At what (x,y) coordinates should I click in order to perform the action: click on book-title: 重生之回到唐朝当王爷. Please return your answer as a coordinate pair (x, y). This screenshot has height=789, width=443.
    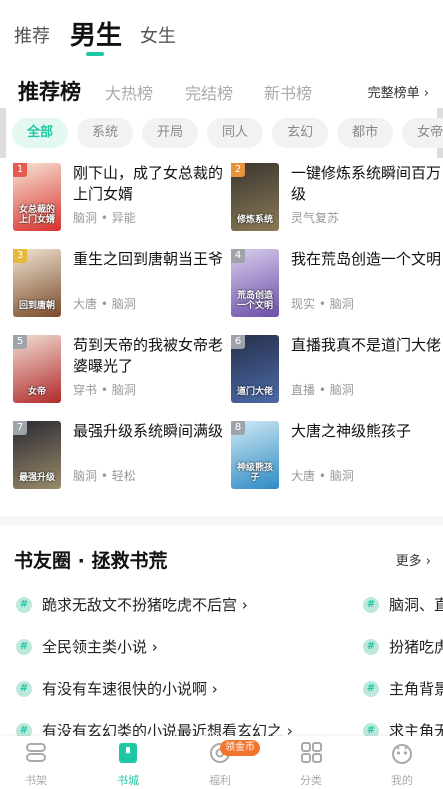
    Looking at the image, I should click on (148, 259).